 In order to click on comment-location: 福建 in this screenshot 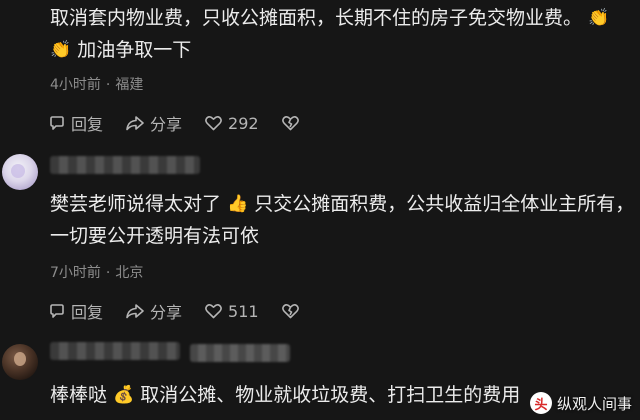, I will do `click(129, 85)`.